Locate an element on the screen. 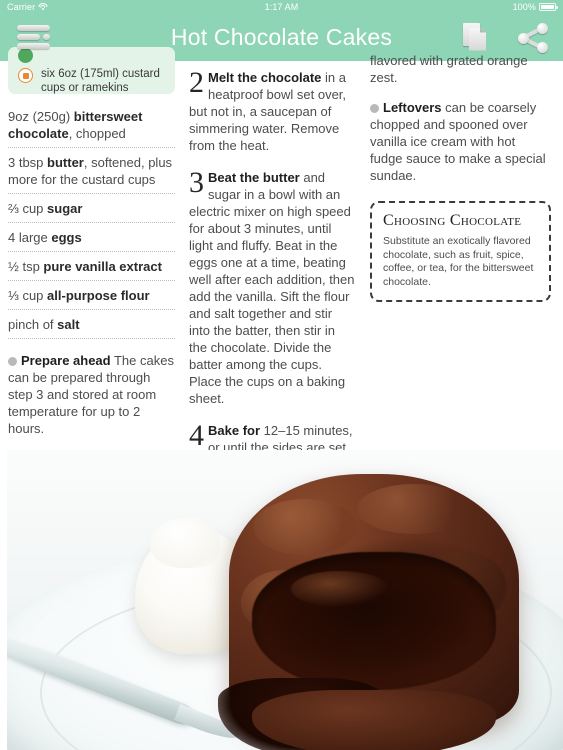 This screenshot has width=563, height=750. status-bar: Carrier 1:17 AM 100% is located at coordinates (281, 7).